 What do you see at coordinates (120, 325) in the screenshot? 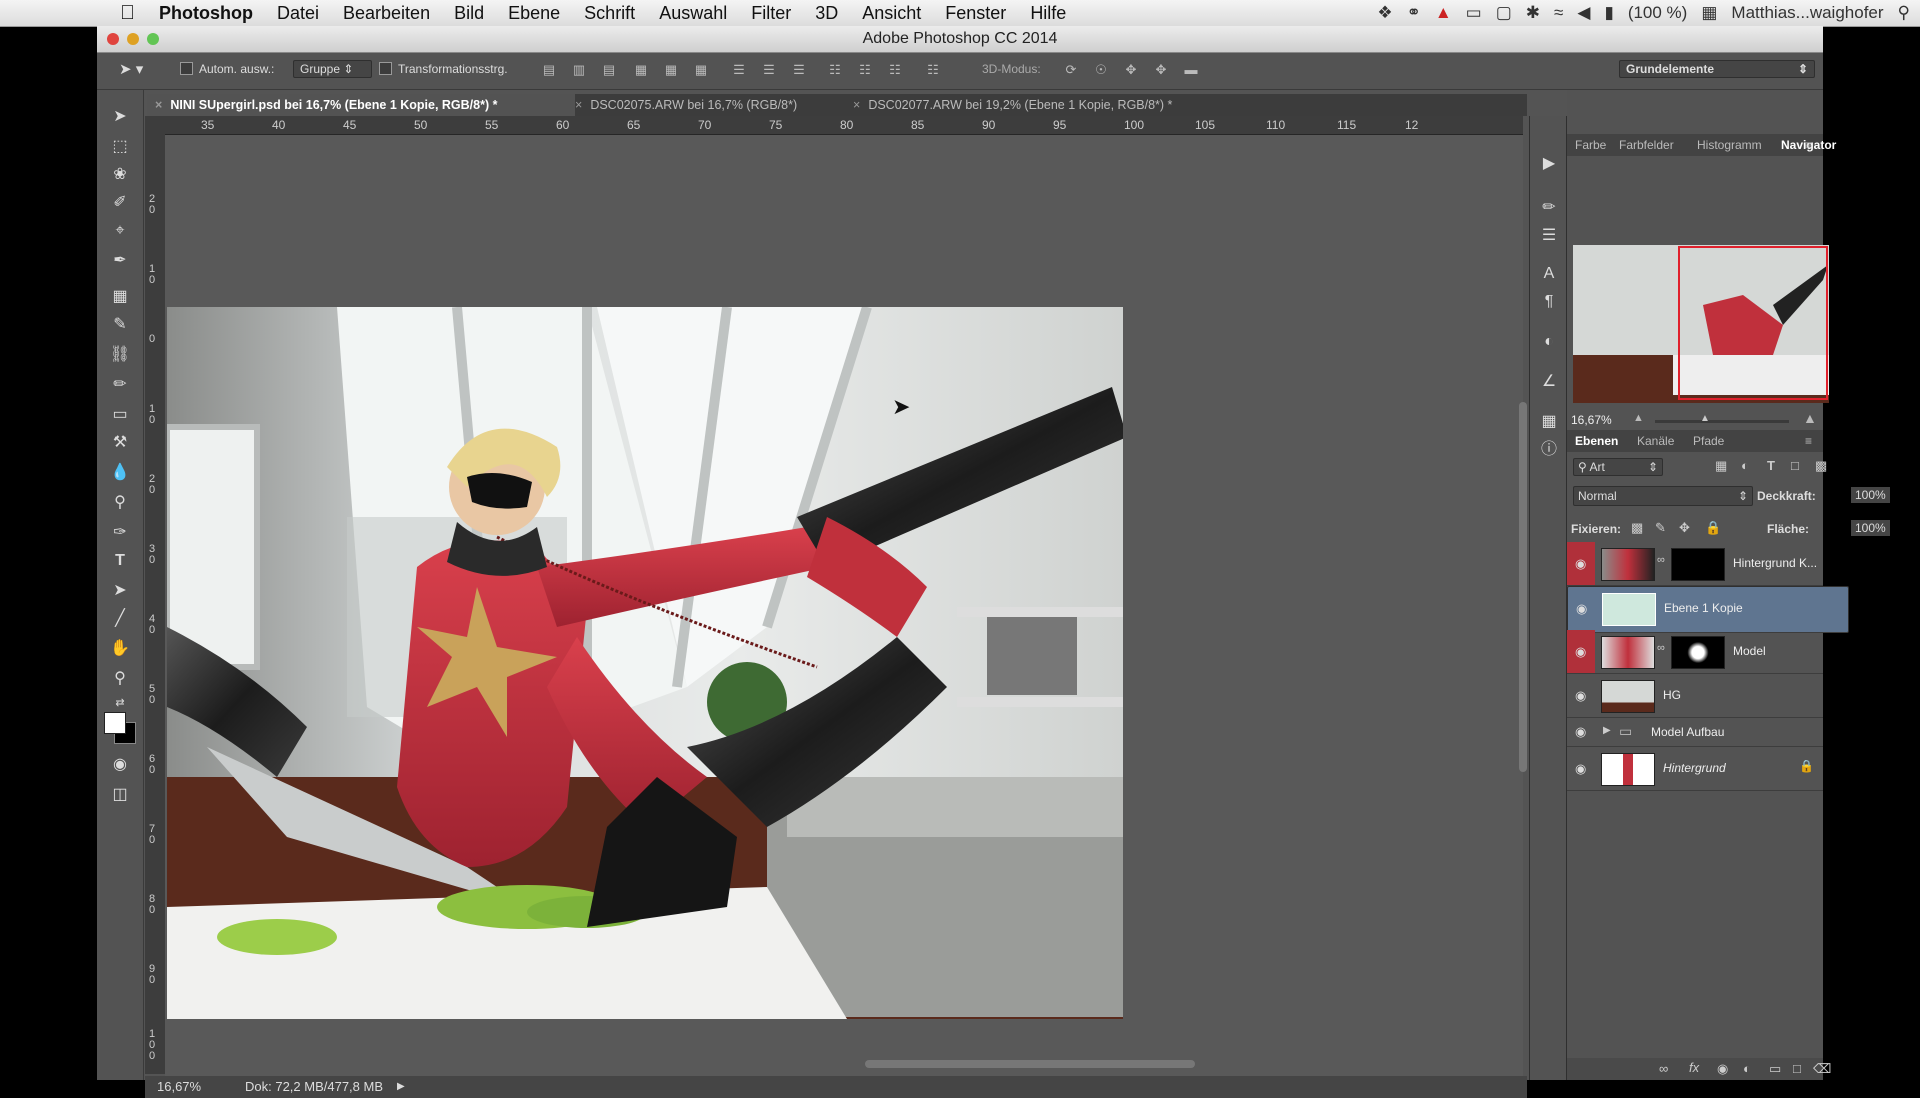
I see `brush-tool-icon: ✎` at bounding box center [120, 325].